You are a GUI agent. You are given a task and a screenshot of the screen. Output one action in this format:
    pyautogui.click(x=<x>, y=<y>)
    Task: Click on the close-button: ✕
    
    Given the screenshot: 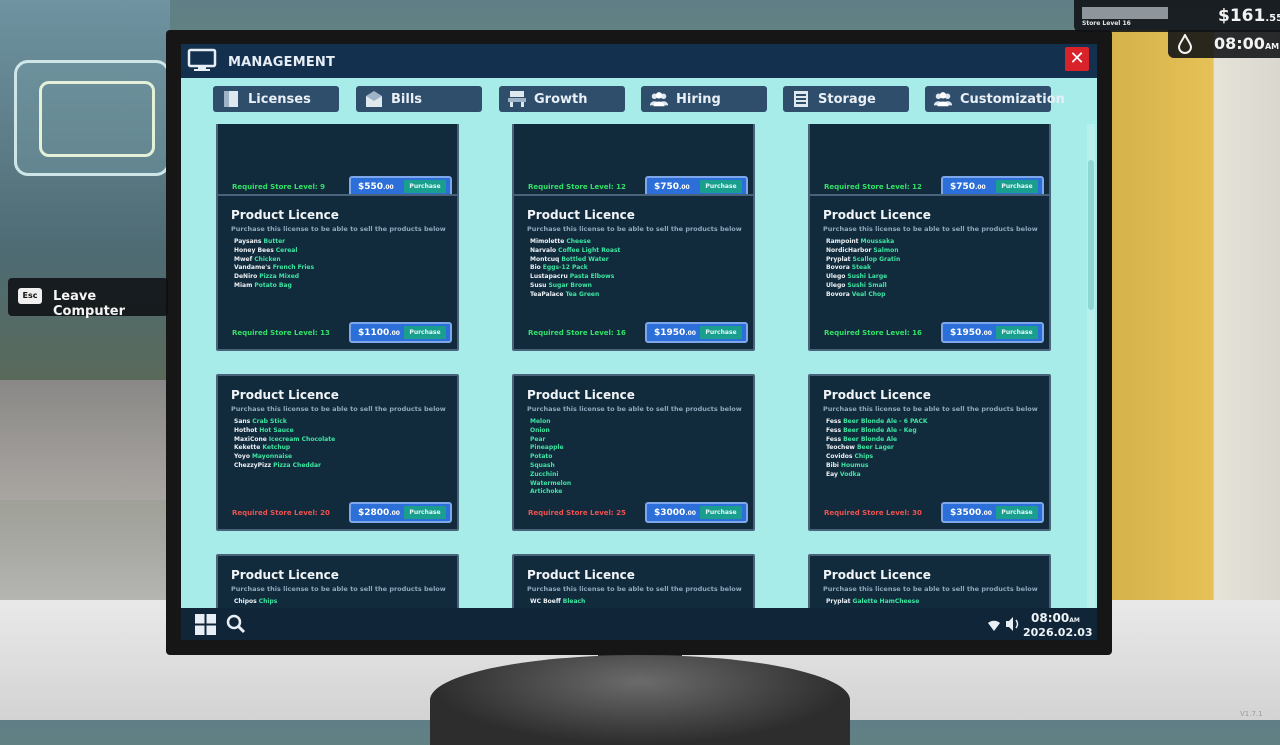 What is the action you would take?
    pyautogui.click(x=1077, y=59)
    